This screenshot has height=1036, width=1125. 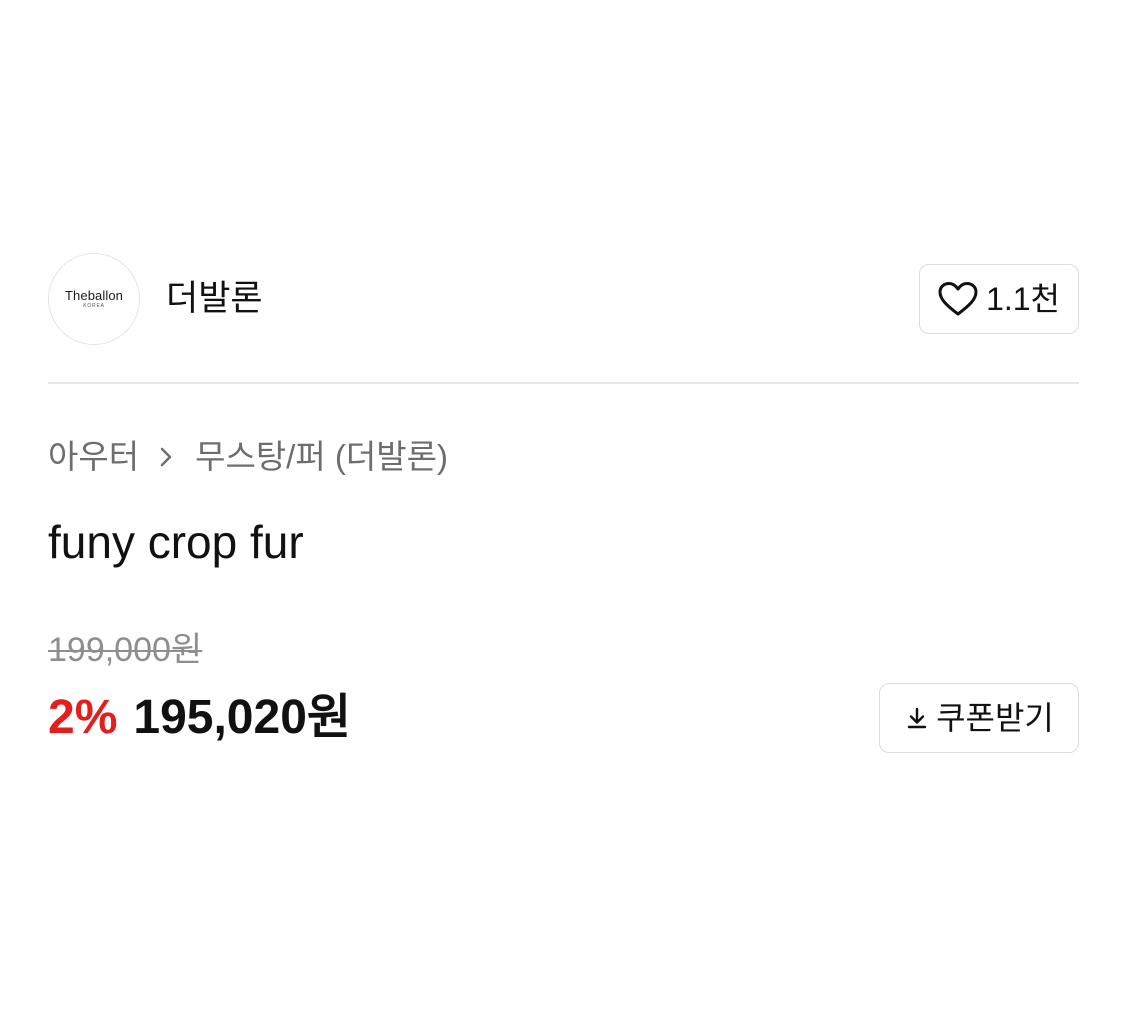 What do you see at coordinates (93, 457) in the screenshot?
I see `breadcrumb-item-outer: 아우터` at bounding box center [93, 457].